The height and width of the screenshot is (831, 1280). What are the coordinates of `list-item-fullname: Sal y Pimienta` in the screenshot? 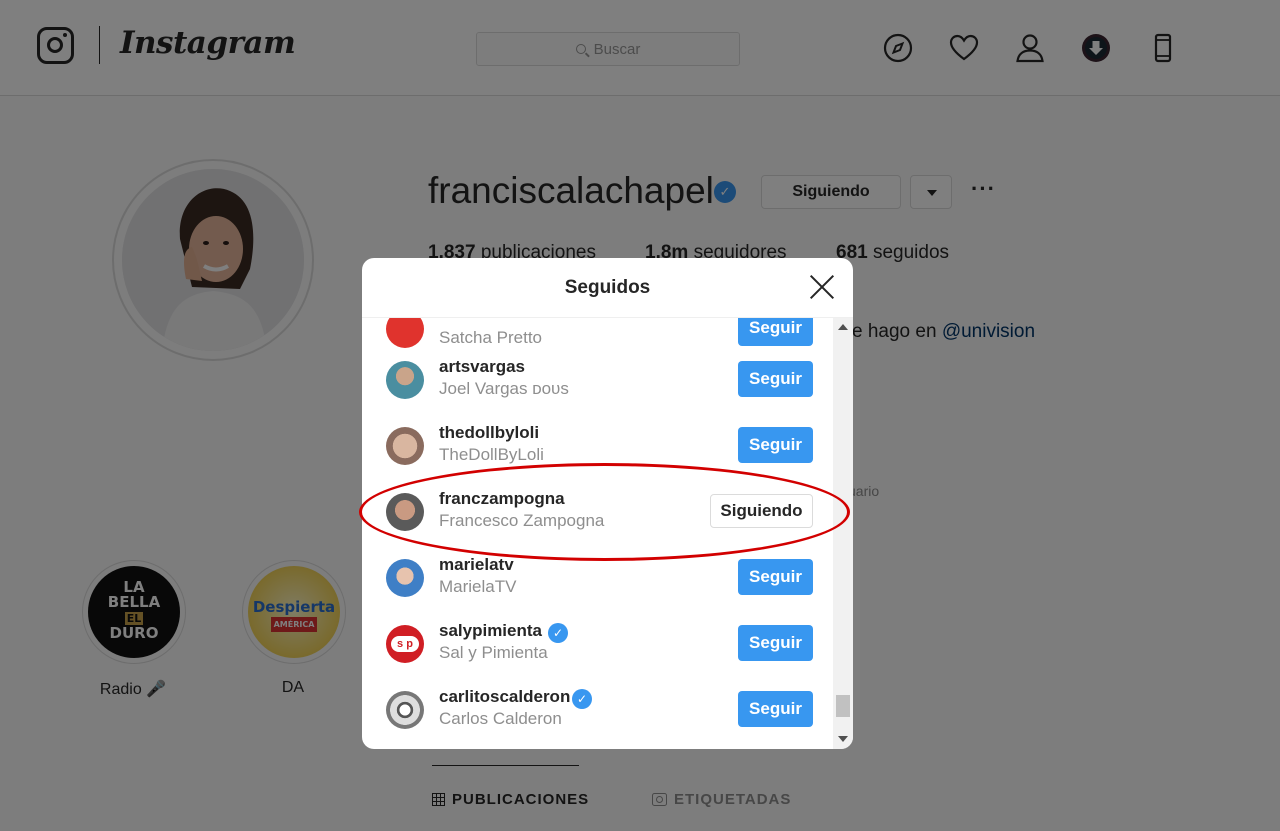 It's located at (493, 652).